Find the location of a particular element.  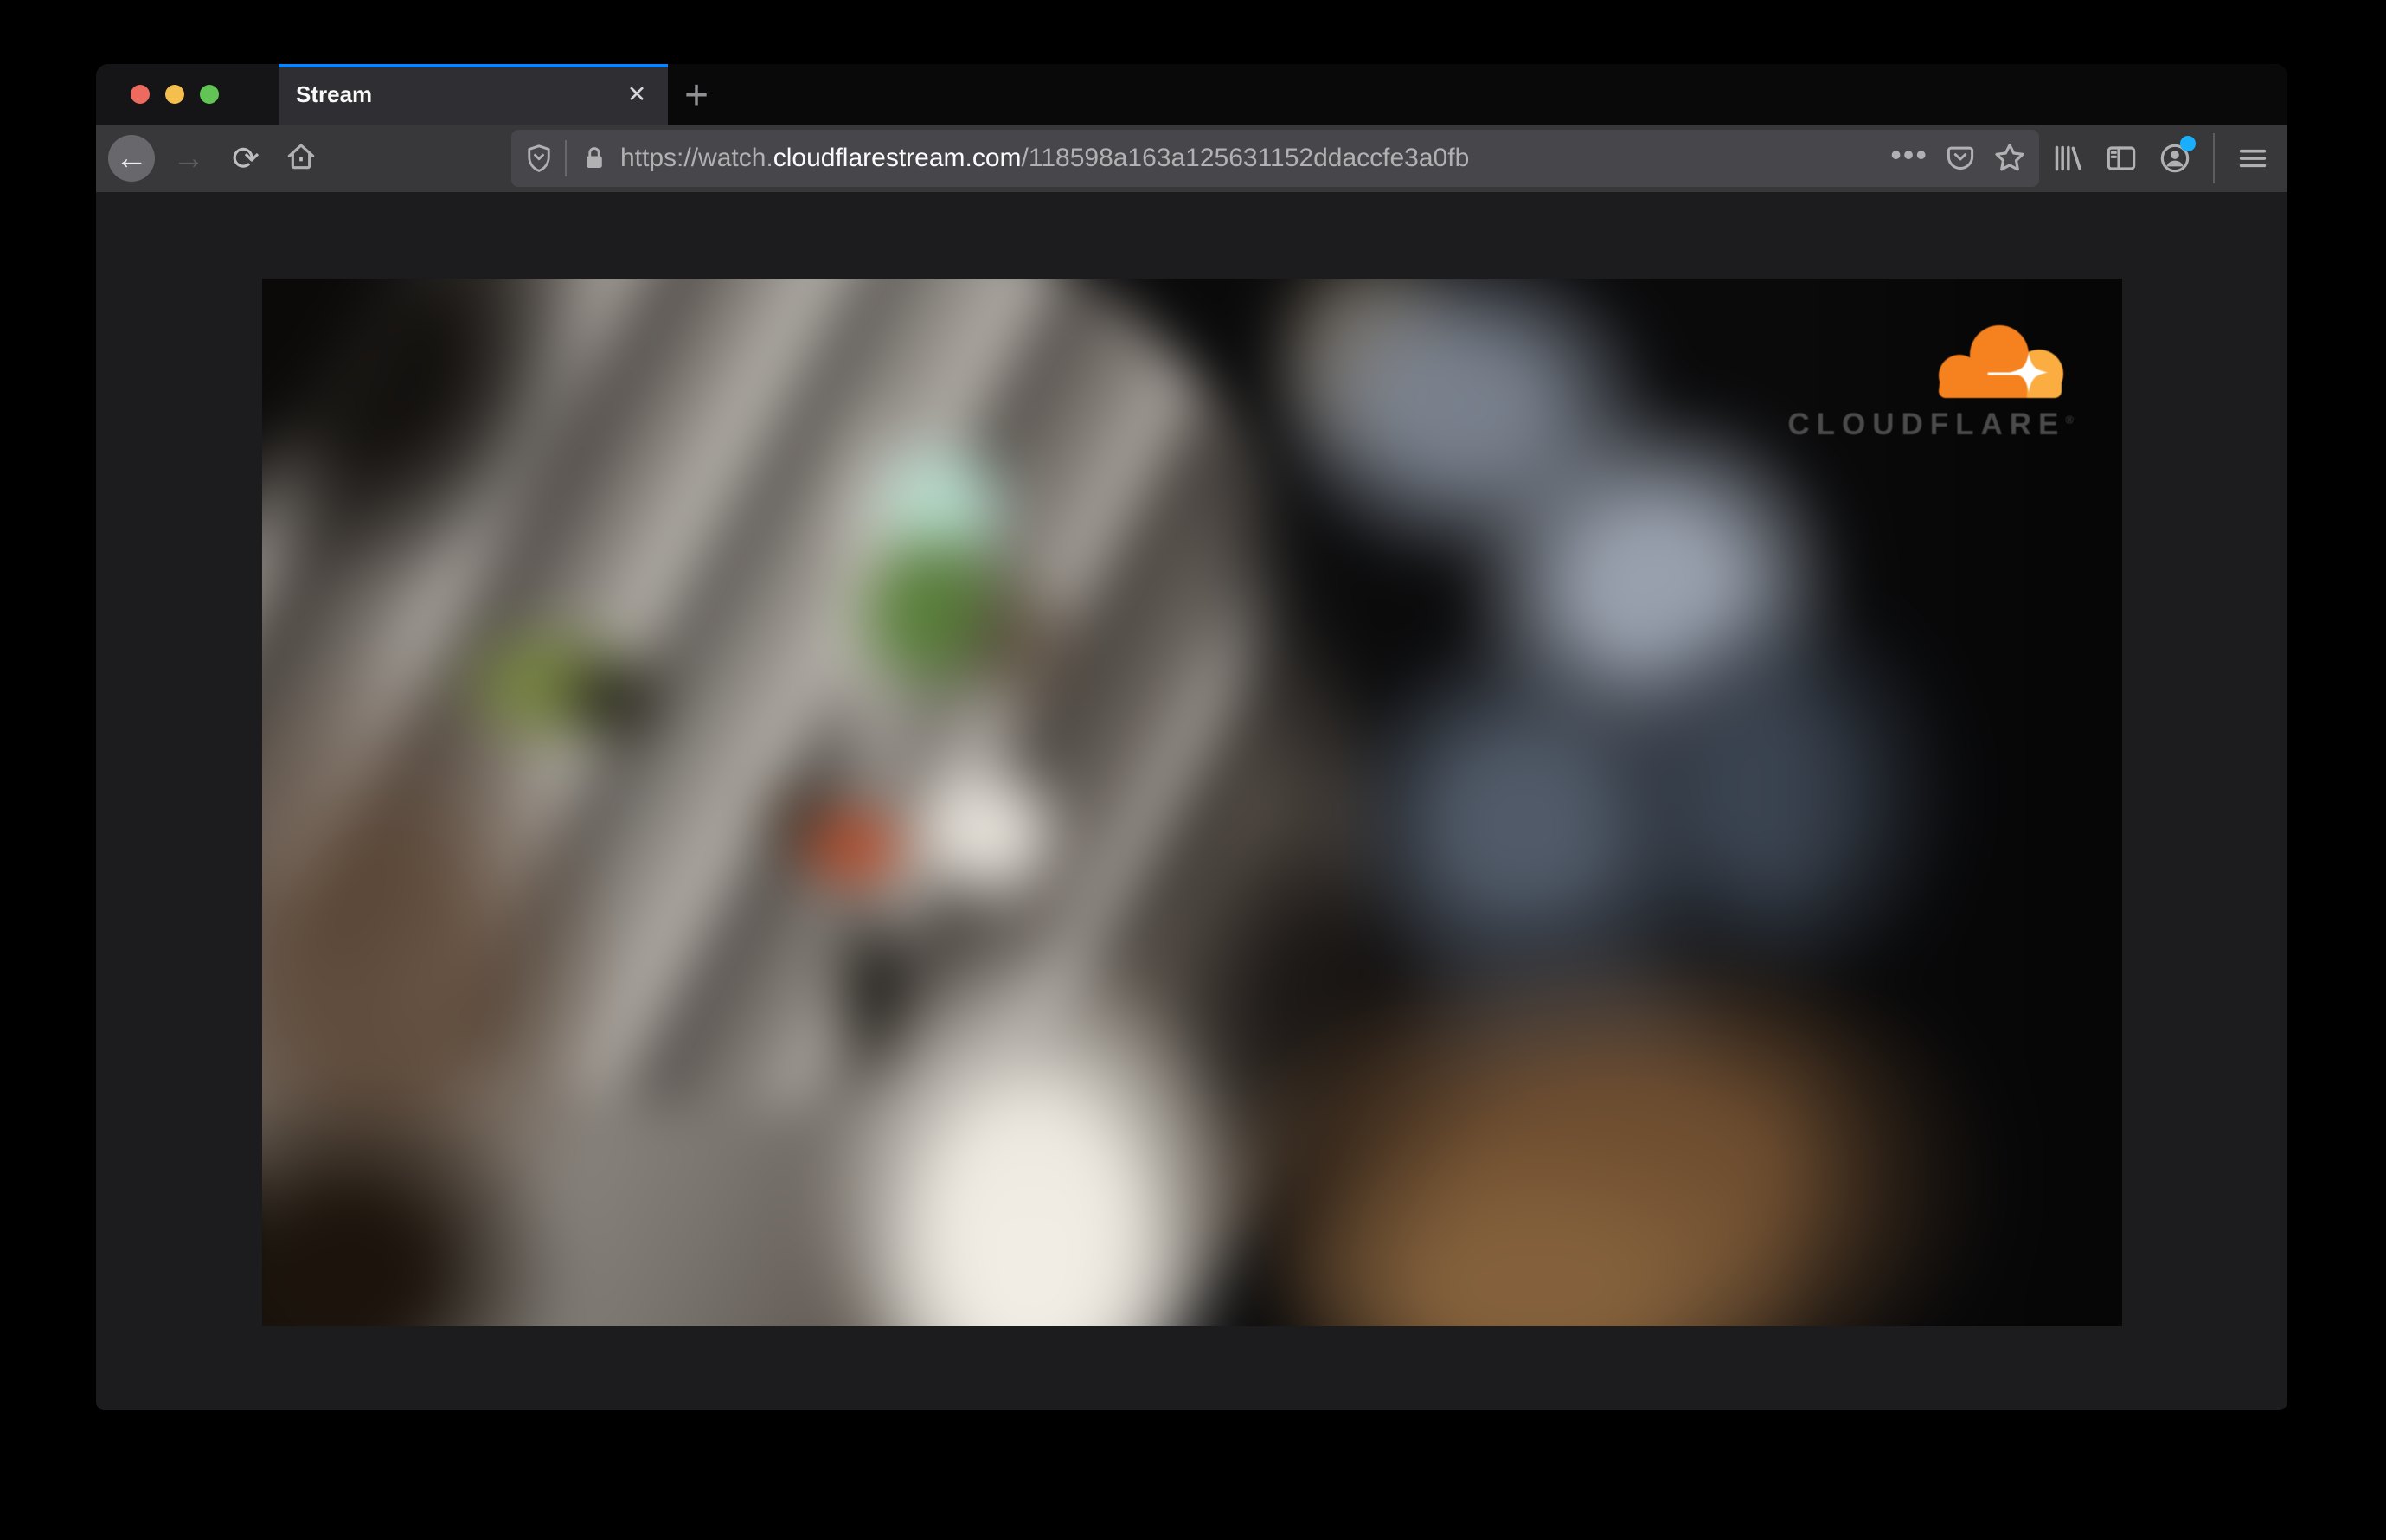

sidebar-button is located at coordinates (2121, 158).